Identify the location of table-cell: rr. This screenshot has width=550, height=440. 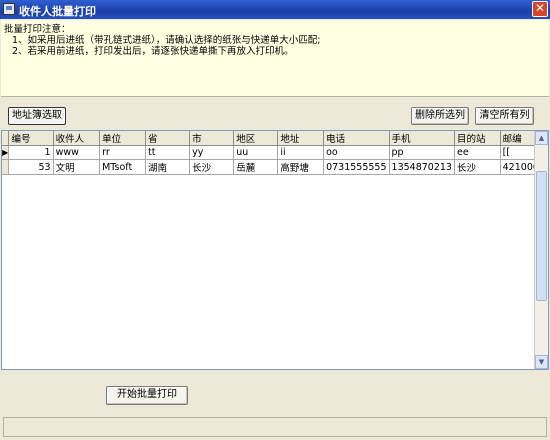
(122, 152).